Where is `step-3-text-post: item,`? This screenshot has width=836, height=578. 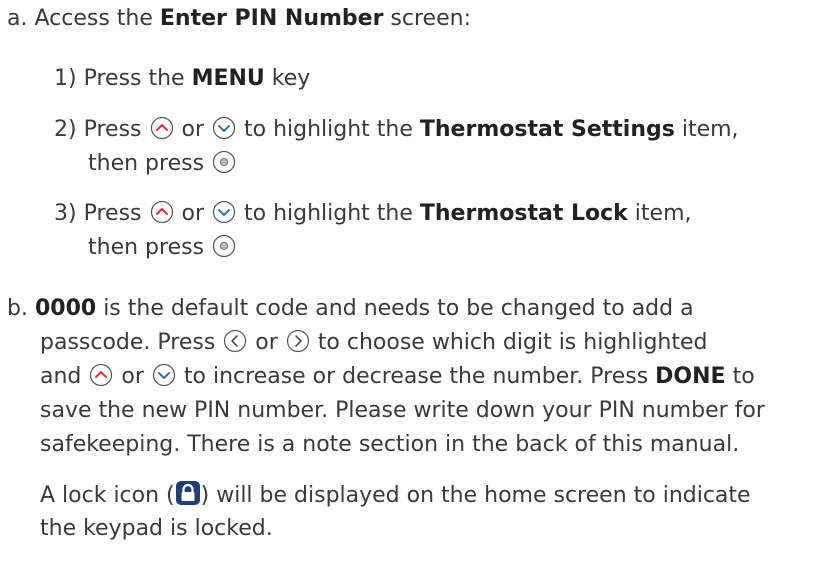 step-3-text-post: item, is located at coordinates (659, 213).